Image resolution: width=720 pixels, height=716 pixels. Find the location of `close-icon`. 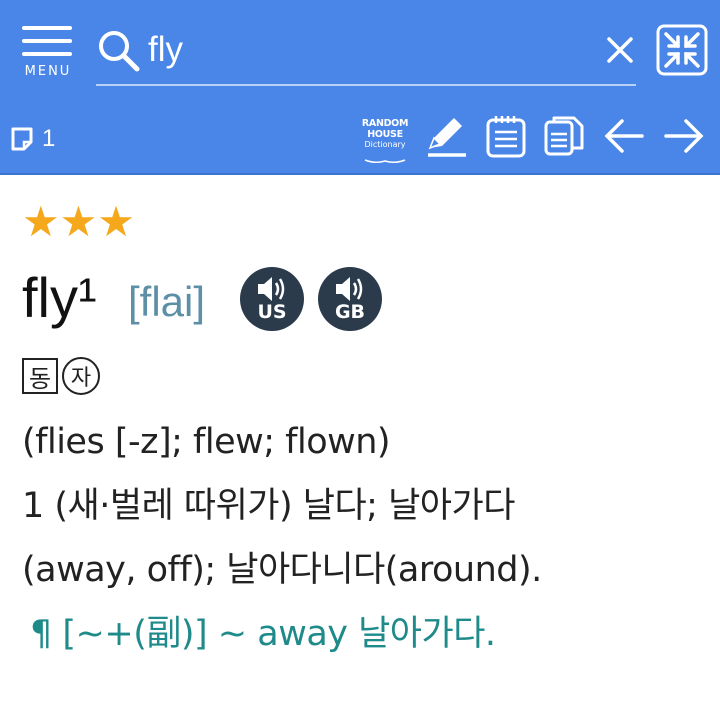

close-icon is located at coordinates (620, 50).